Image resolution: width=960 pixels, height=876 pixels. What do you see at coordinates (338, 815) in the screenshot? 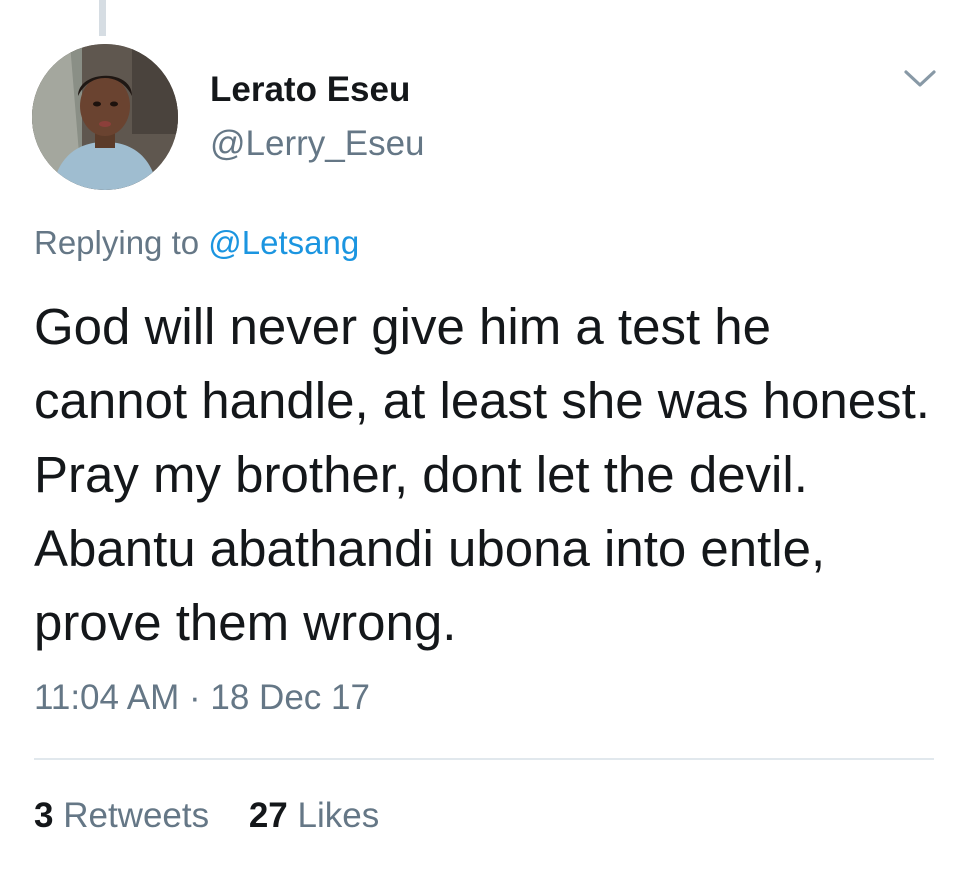
I see `likes-label: Likes` at bounding box center [338, 815].